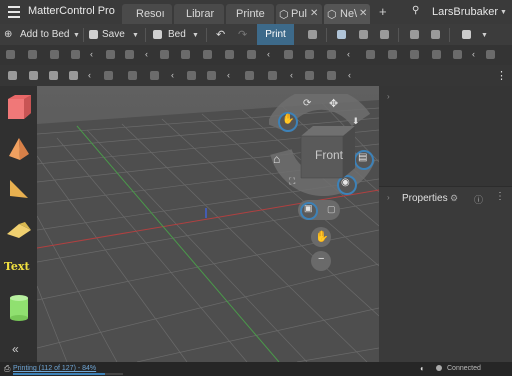 The height and width of the screenshot is (376, 512). What do you see at coordinates (113, 34) in the screenshot?
I see `save-button: Save` at bounding box center [113, 34].